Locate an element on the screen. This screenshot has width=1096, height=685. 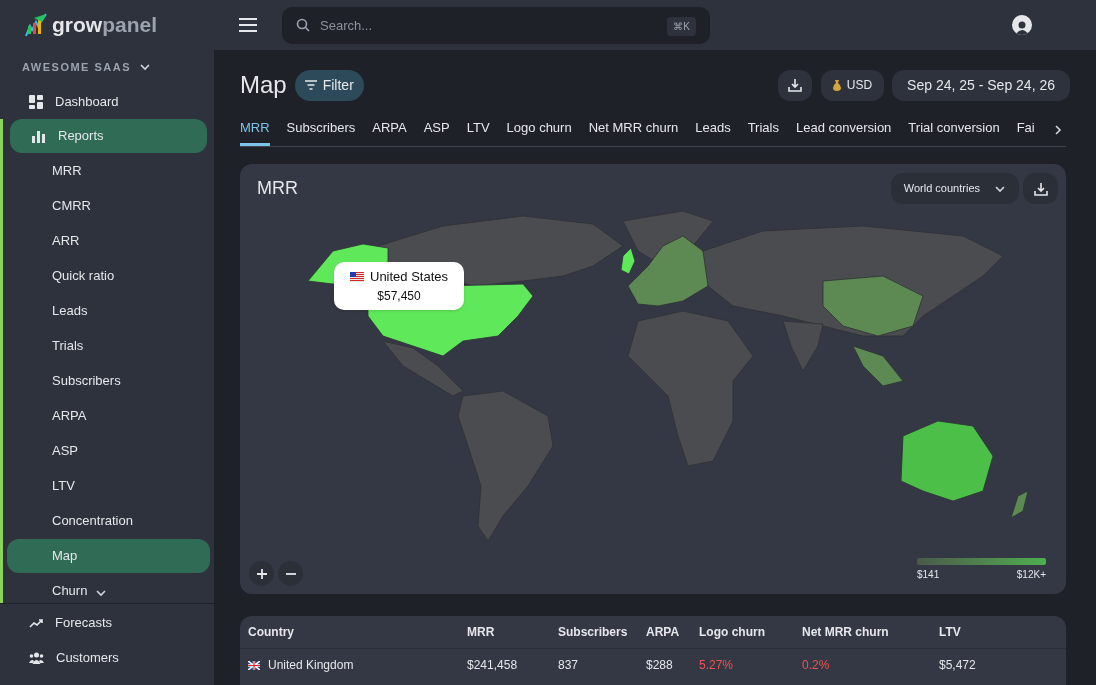
zoom-in-button is located at coordinates (261, 573).